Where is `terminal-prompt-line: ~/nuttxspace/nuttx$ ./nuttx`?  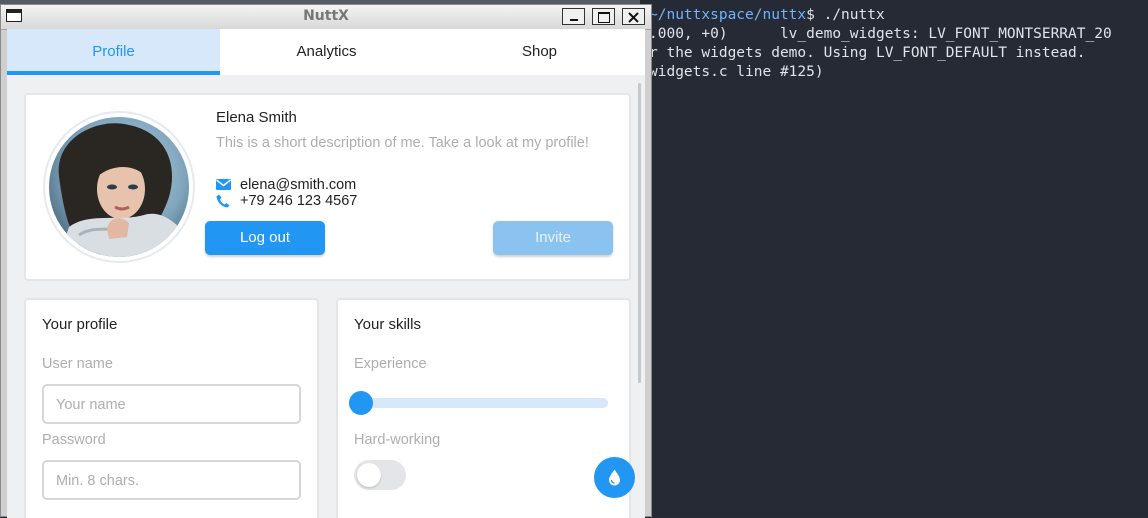
terminal-prompt-line: ~/nuttxspace/nuttx$ ./nuttx is located at coordinates (894, 15).